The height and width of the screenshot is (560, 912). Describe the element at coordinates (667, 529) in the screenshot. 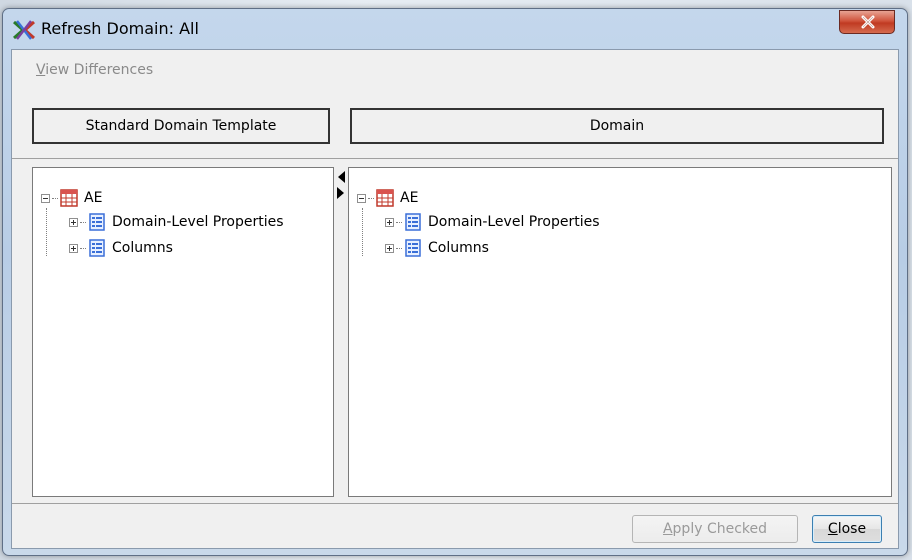

I see `apply-mnemonic: A` at that location.